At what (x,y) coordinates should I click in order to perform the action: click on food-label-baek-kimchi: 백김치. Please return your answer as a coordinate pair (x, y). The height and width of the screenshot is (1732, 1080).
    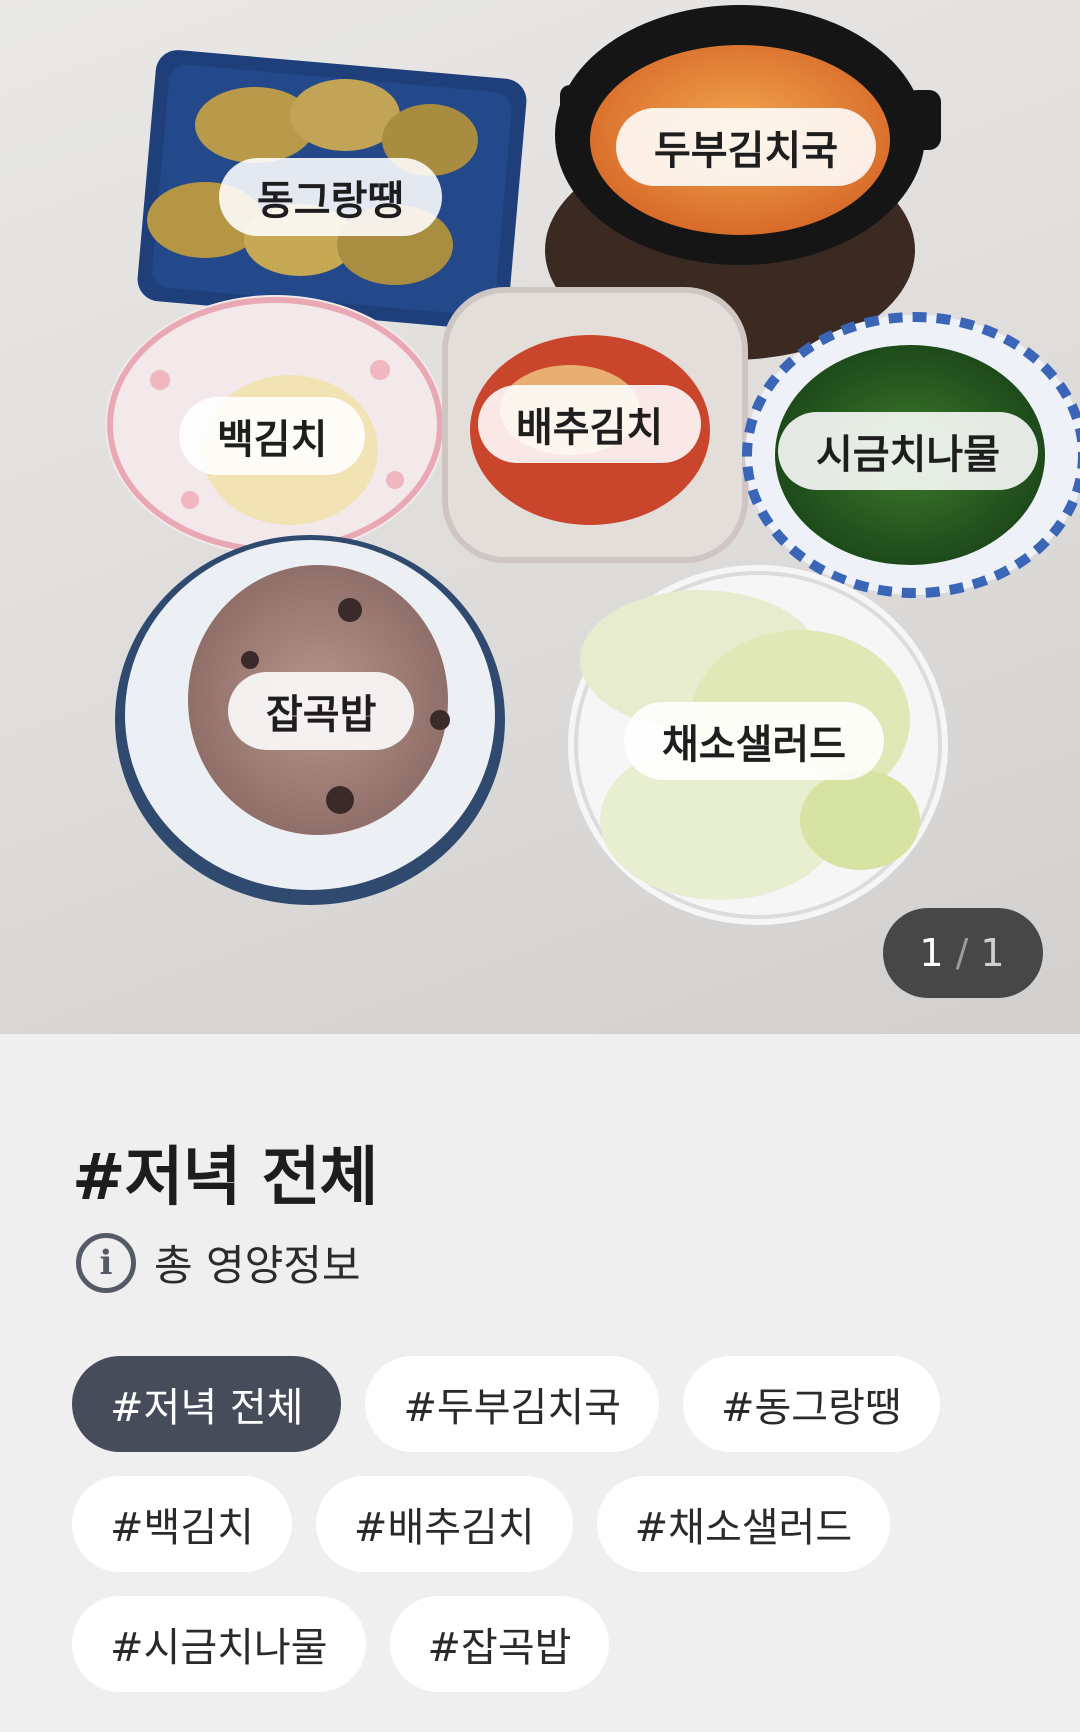
    Looking at the image, I should click on (272, 436).